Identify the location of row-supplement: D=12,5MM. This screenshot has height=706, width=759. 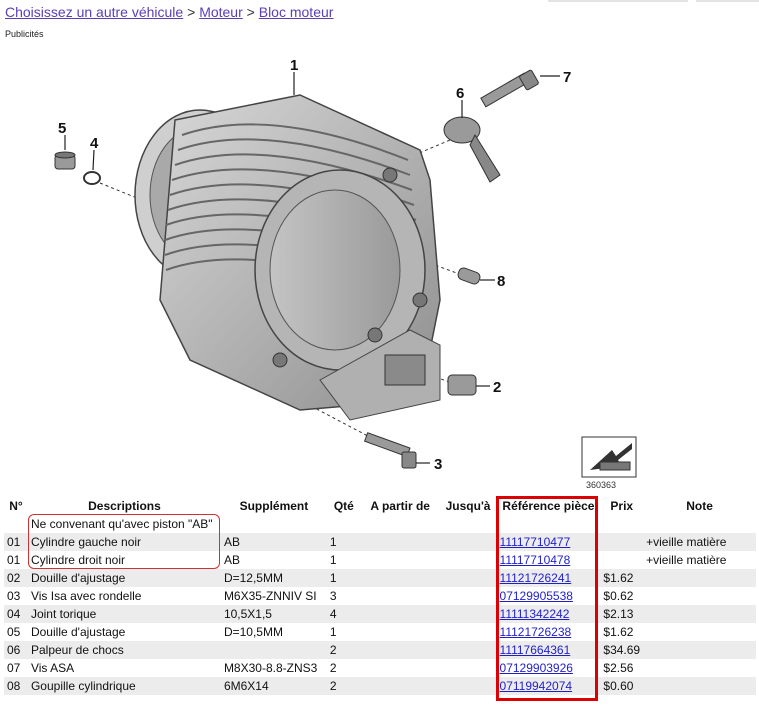
(273, 578).